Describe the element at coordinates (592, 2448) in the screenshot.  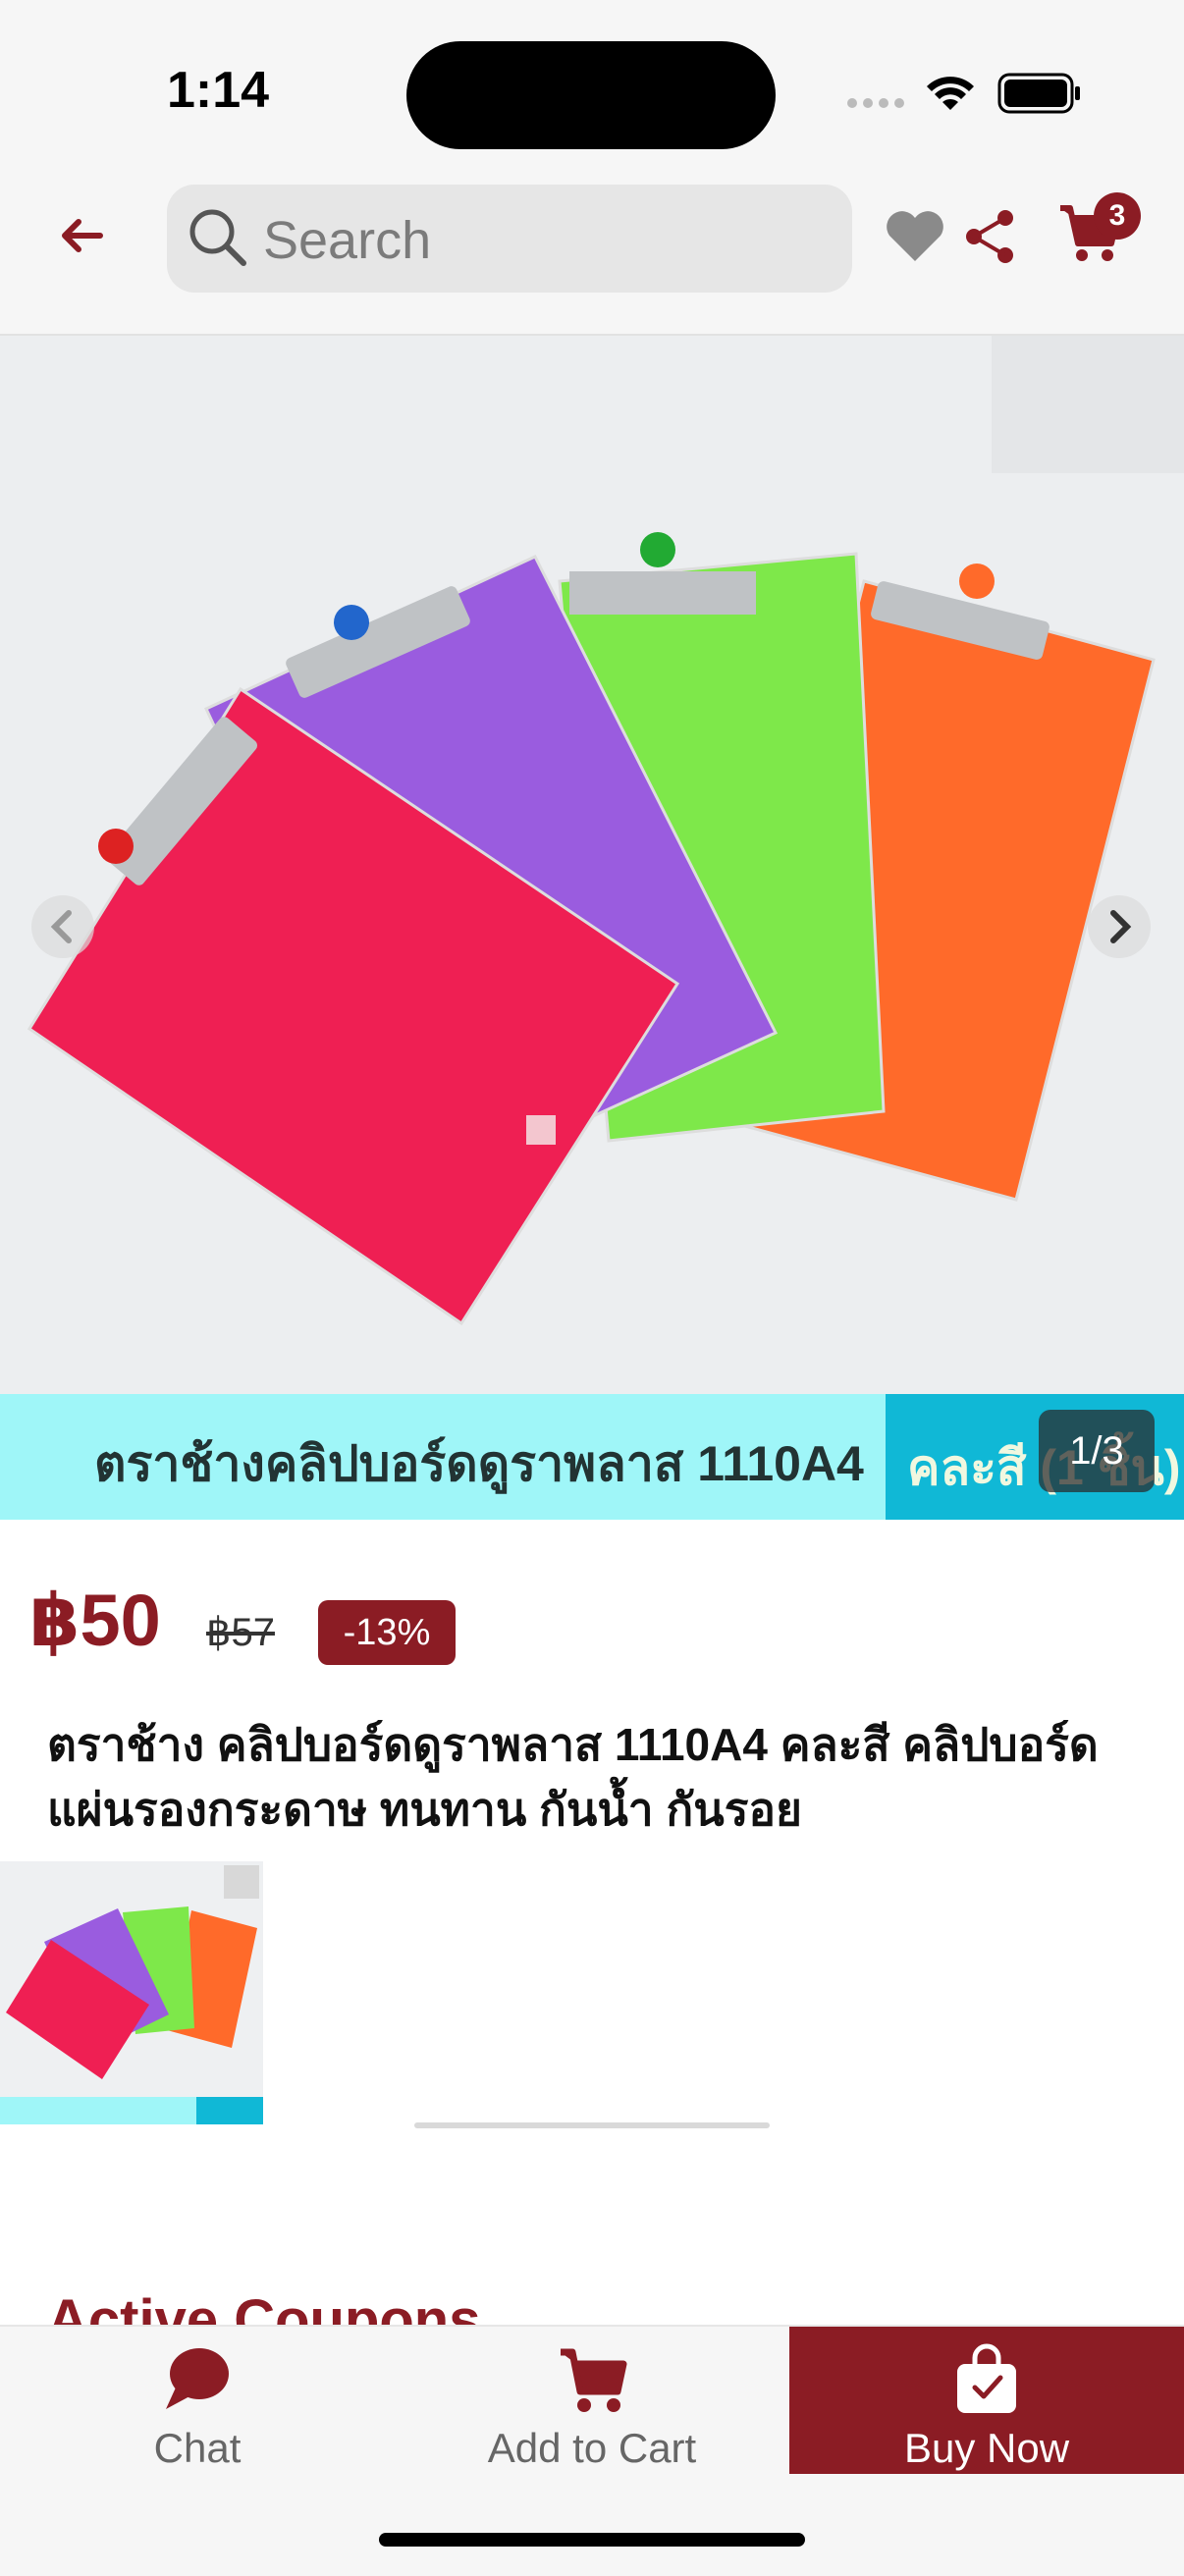
I see `add-to-cart-label: Add to Cart` at that location.